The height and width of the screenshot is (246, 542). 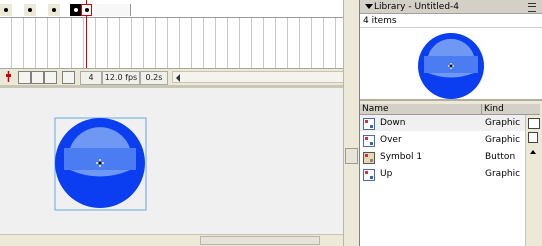 What do you see at coordinates (154, 78) in the screenshot?
I see `elapsed-time-field: 0.2s` at bounding box center [154, 78].